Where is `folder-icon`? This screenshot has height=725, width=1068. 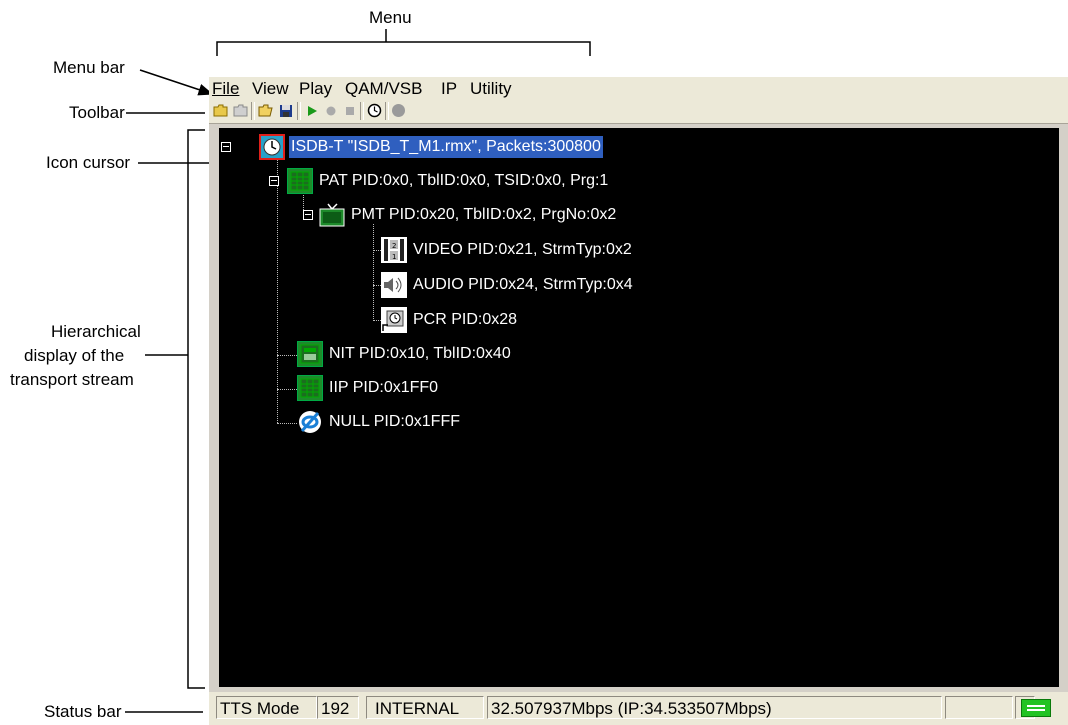
folder-icon is located at coordinates (240, 110).